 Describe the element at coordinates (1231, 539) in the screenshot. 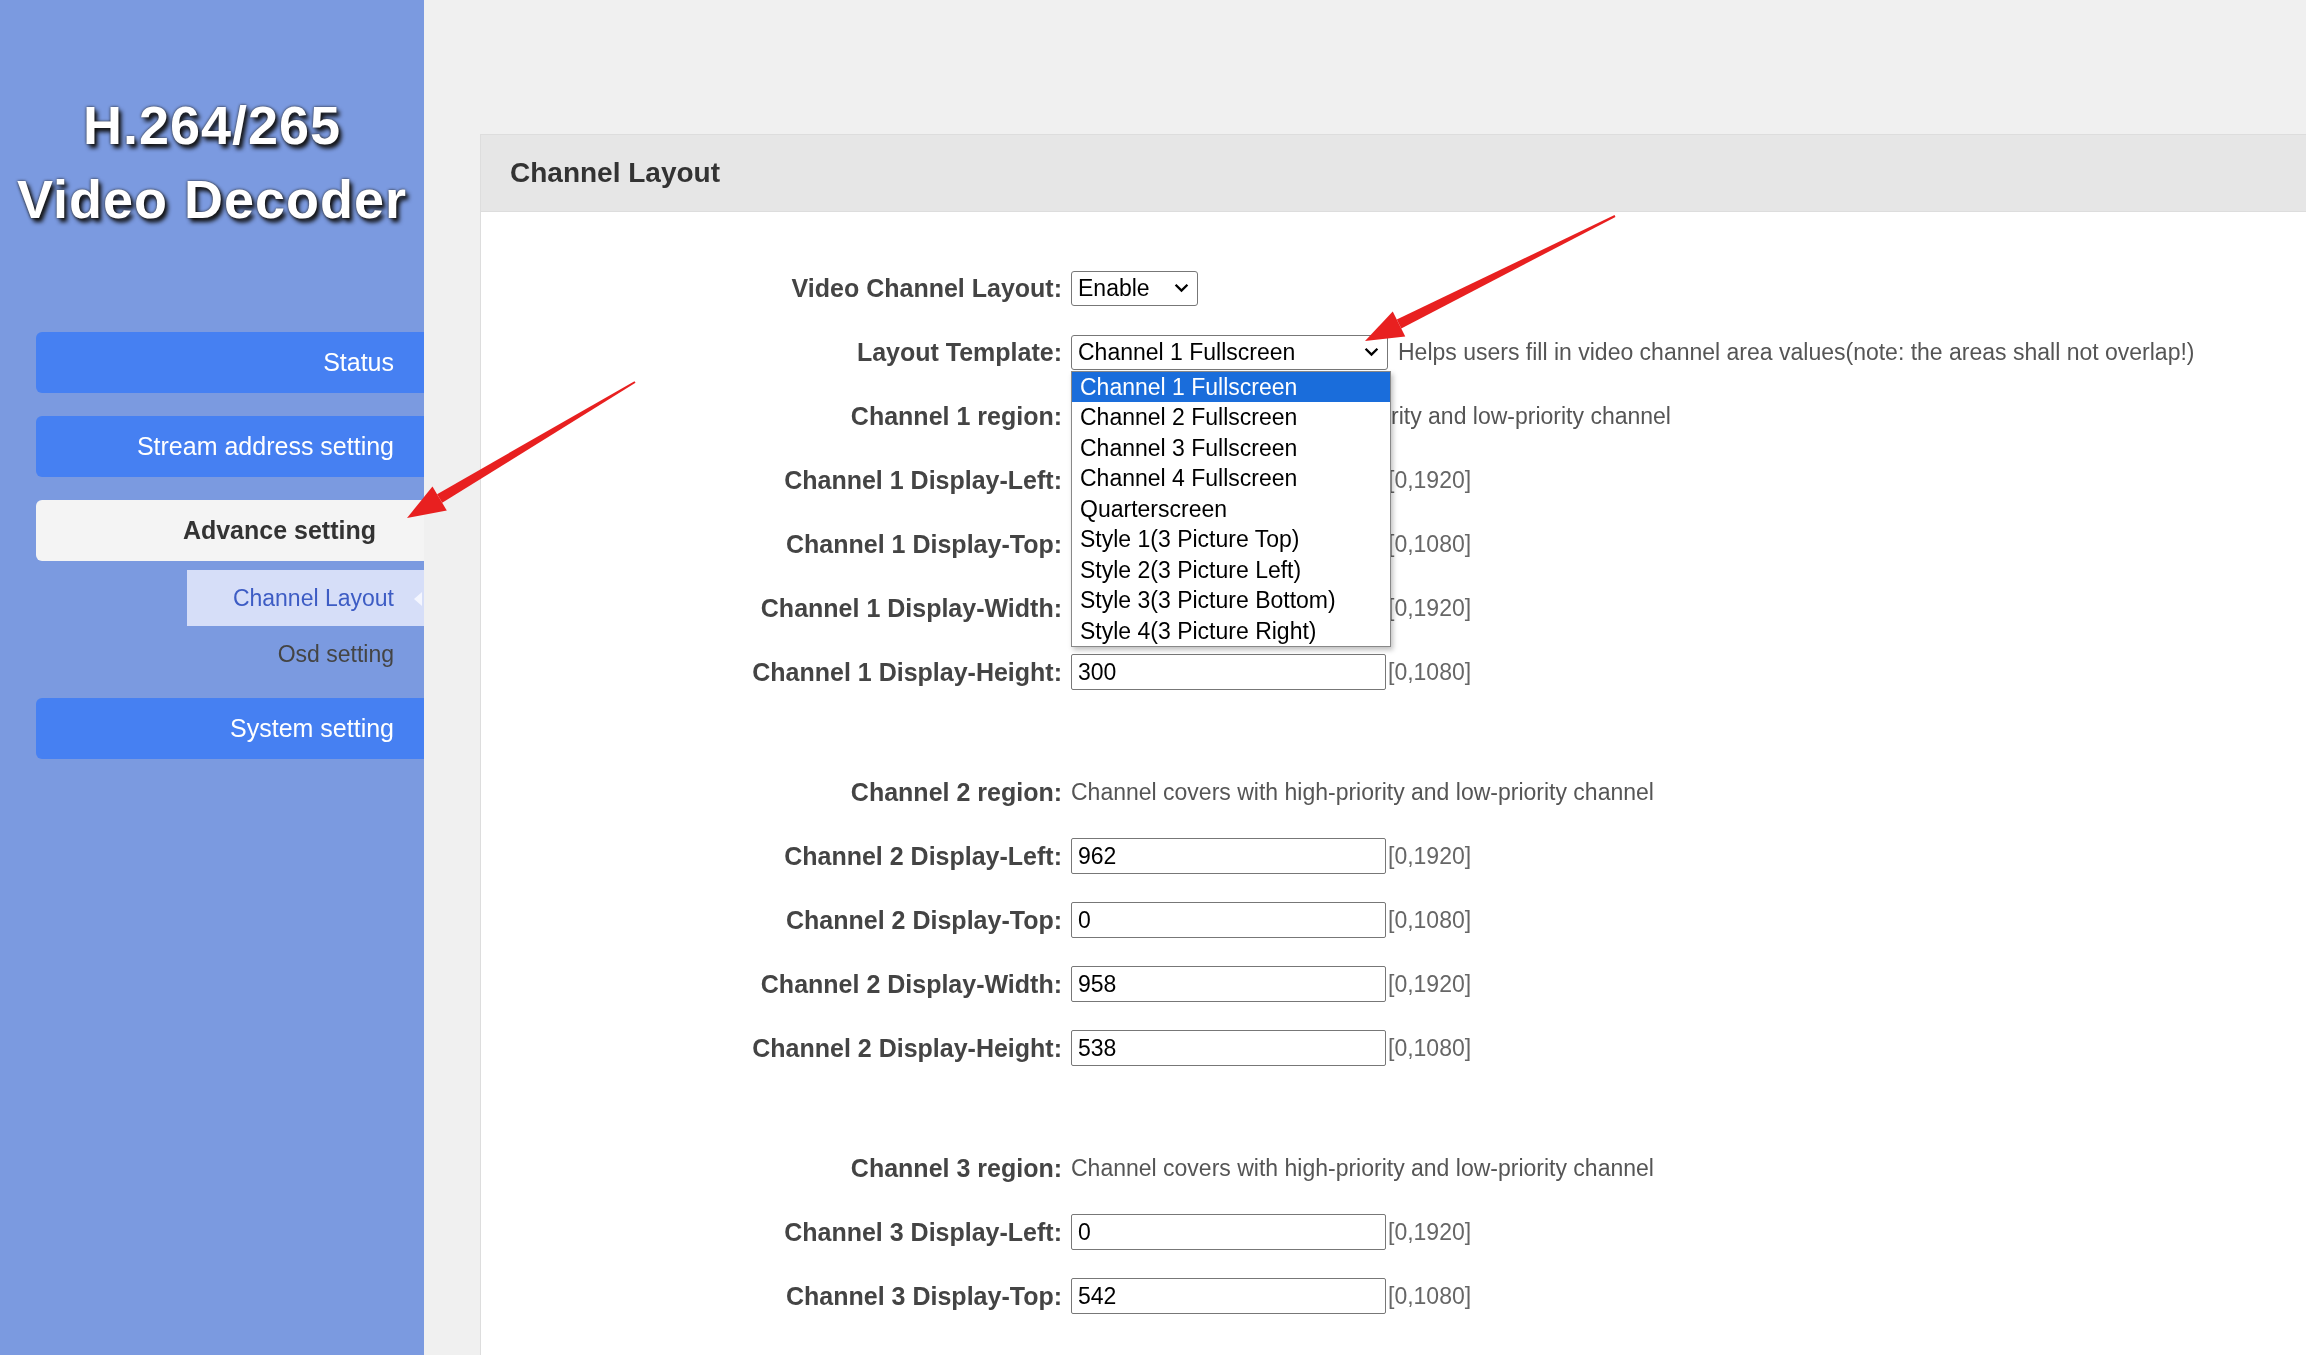

I see `dropdown-option: Style 1(3 Picture Top)` at that location.